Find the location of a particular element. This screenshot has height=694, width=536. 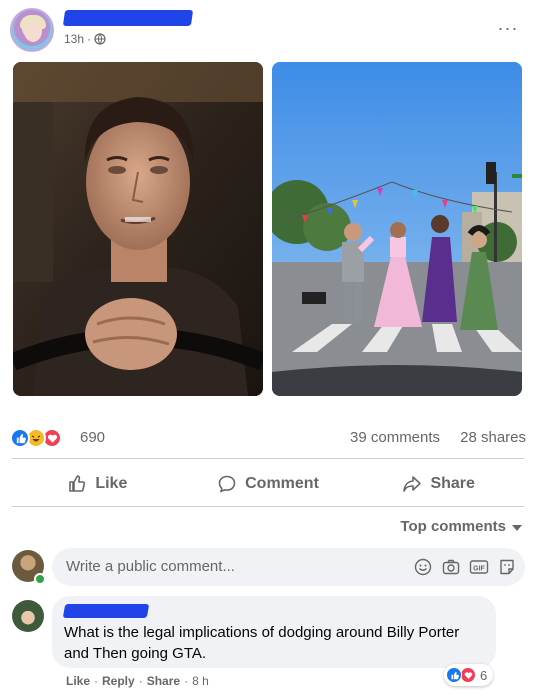

comment-sort-dropdown: Top comments is located at coordinates (461, 526).